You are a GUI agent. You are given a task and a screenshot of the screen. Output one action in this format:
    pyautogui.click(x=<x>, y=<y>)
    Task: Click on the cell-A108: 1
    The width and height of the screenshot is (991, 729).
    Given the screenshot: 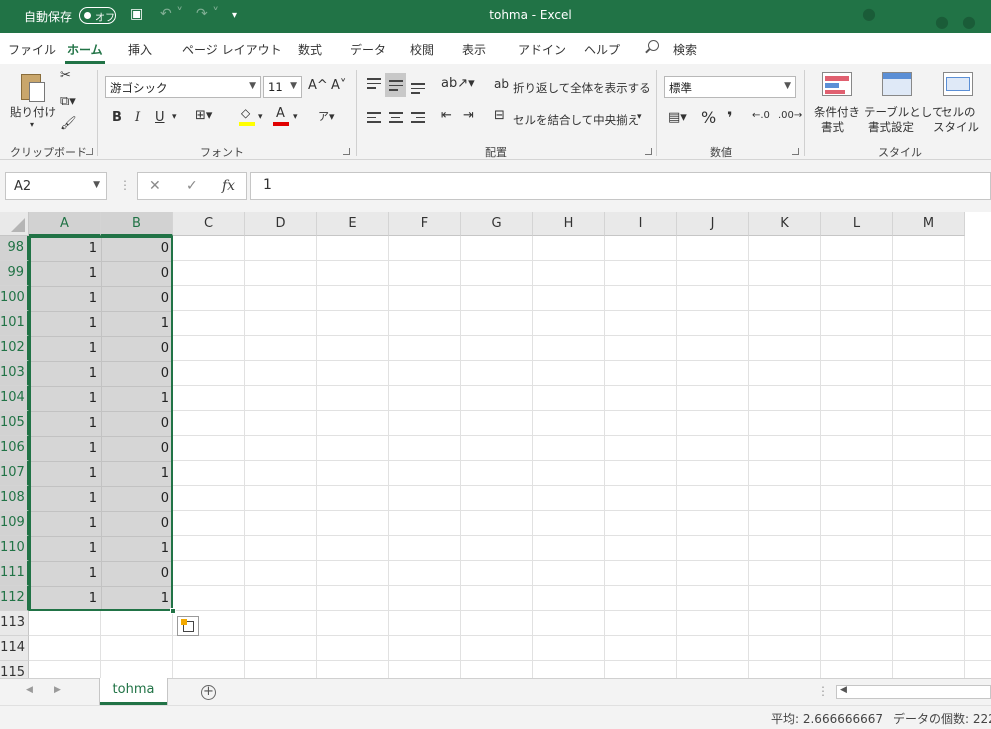 What is the action you would take?
    pyautogui.click(x=65, y=498)
    